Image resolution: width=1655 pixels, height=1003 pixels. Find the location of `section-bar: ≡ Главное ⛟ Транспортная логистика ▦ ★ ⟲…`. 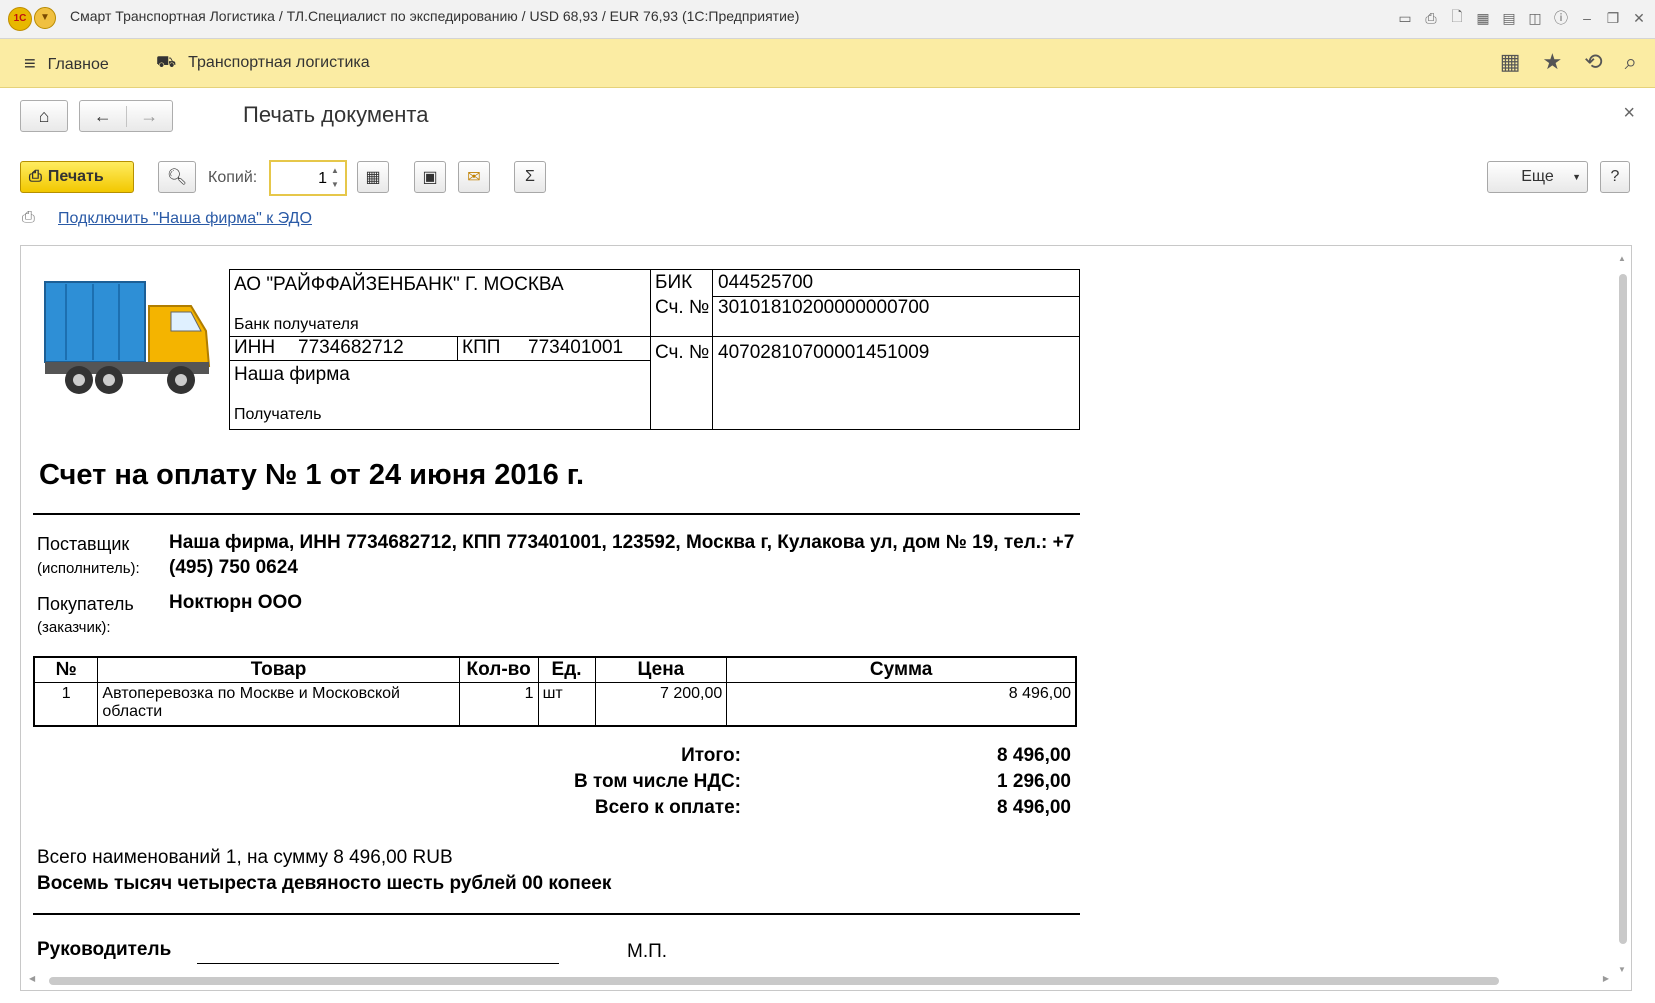

section-bar: ≡ Главное ⛟ Транспортная логистика ▦ ★ ⟲… is located at coordinates (827, 63).